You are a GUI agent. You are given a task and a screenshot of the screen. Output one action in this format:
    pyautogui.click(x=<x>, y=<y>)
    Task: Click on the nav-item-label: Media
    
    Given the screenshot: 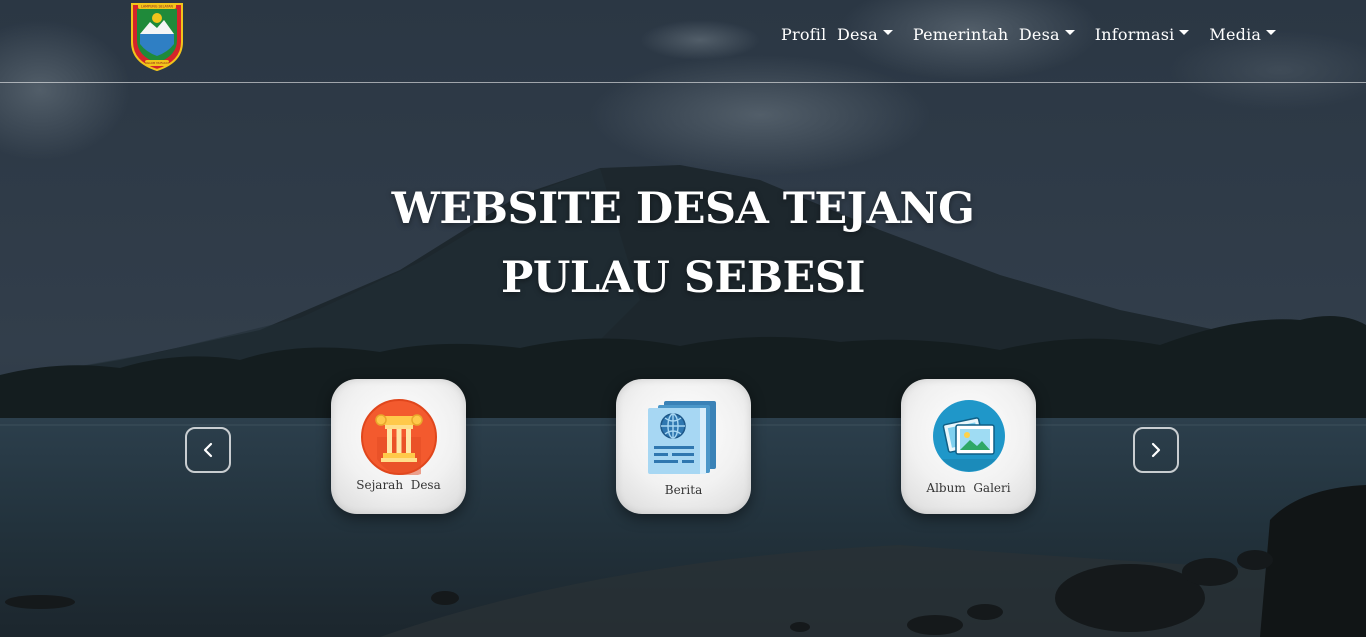 What is the action you would take?
    pyautogui.click(x=1235, y=34)
    